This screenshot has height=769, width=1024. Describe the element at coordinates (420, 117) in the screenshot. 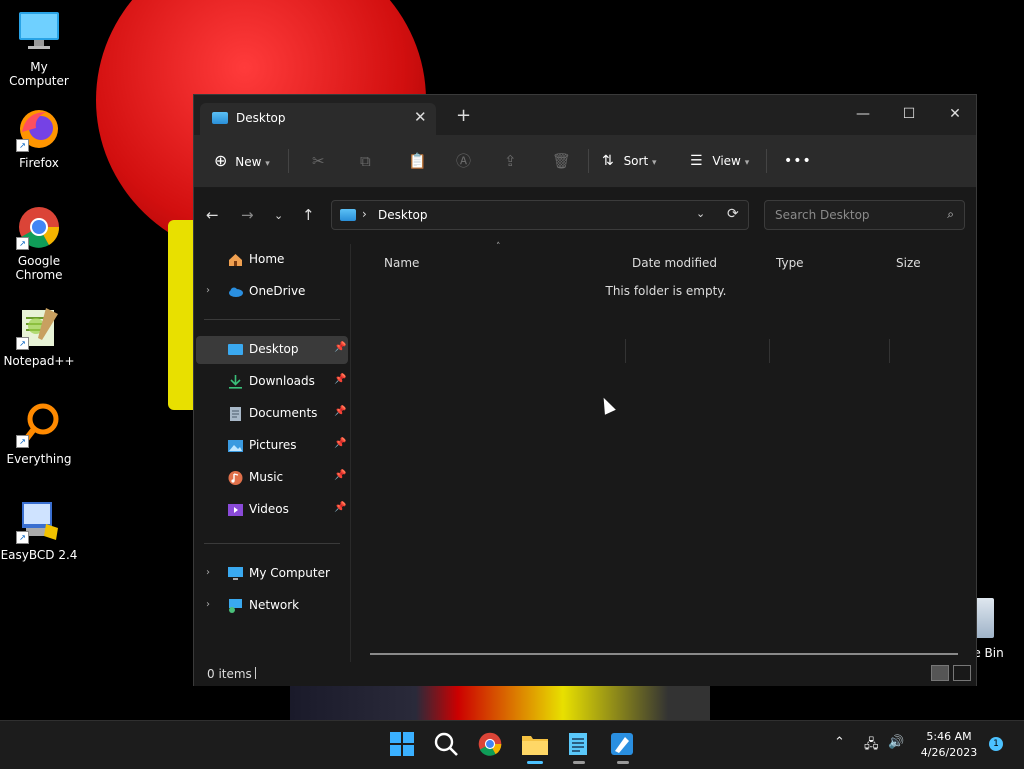

I see `tab-close-icon: ✕` at that location.